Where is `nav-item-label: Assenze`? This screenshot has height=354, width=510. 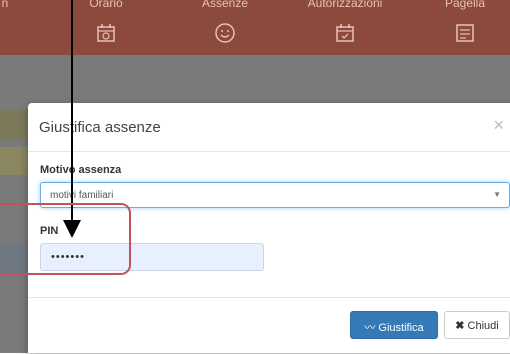
nav-item-label: Assenze is located at coordinates (225, 5).